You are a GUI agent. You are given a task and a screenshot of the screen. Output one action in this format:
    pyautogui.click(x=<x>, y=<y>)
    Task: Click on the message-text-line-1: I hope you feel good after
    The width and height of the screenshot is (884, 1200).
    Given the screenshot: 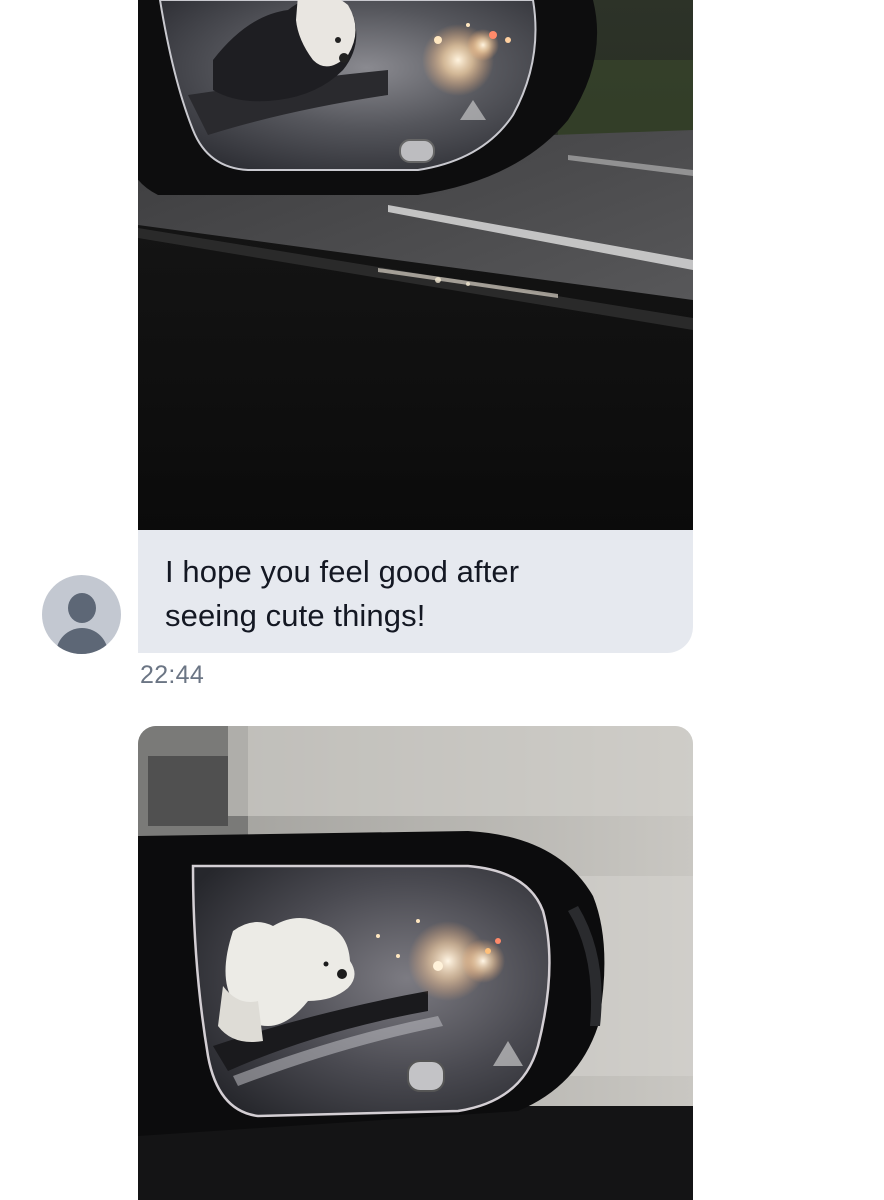 What is the action you would take?
    pyautogui.click(x=342, y=571)
    